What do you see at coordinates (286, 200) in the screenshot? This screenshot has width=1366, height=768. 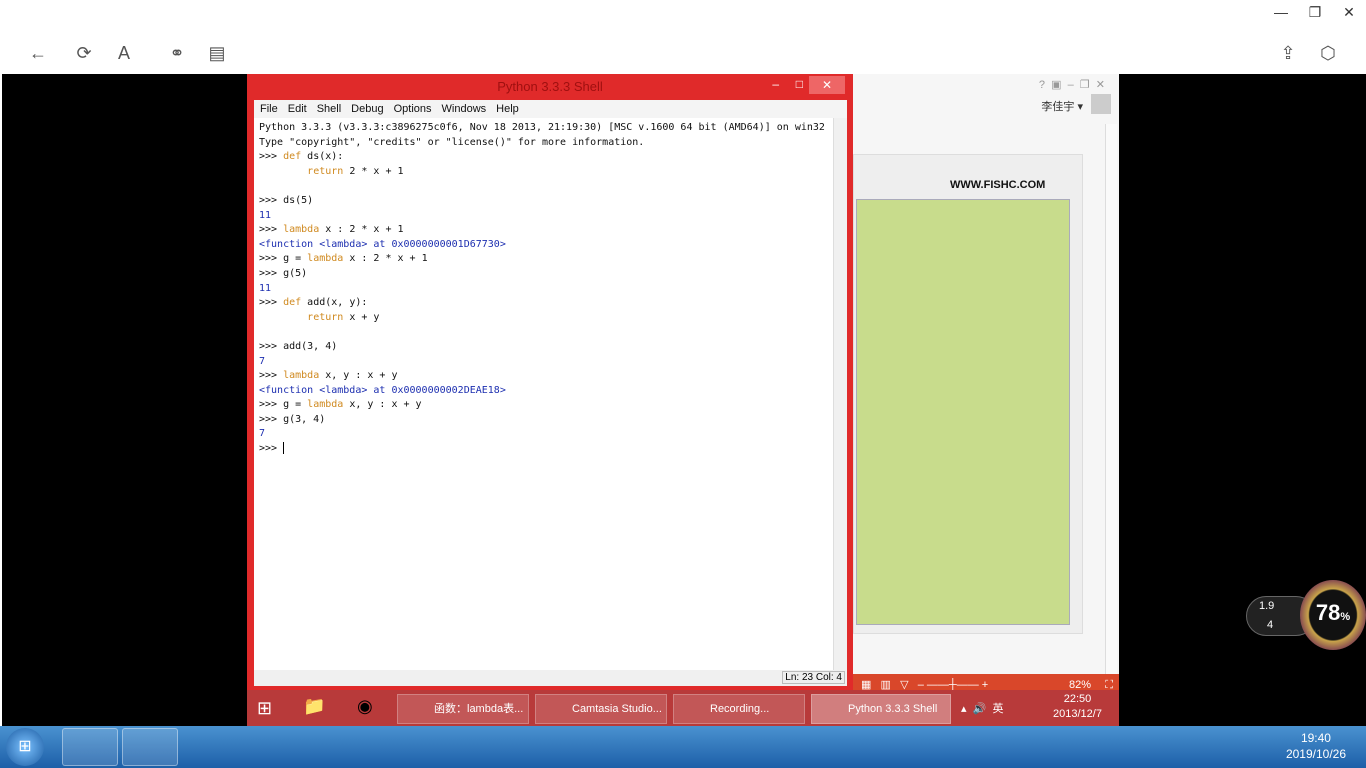 I see `code-text: >>> ds(5)` at bounding box center [286, 200].